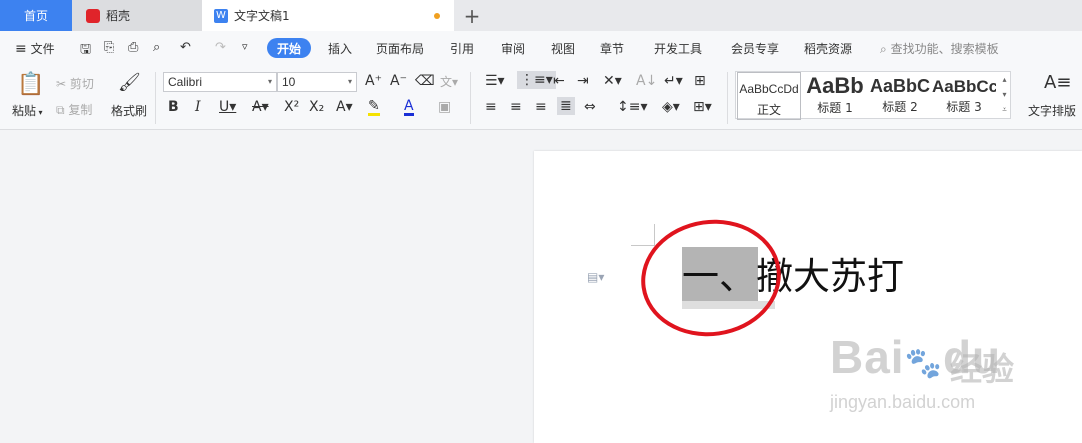  What do you see at coordinates (643, 235) in the screenshot?
I see `margin-corner-mark` at bounding box center [643, 235].